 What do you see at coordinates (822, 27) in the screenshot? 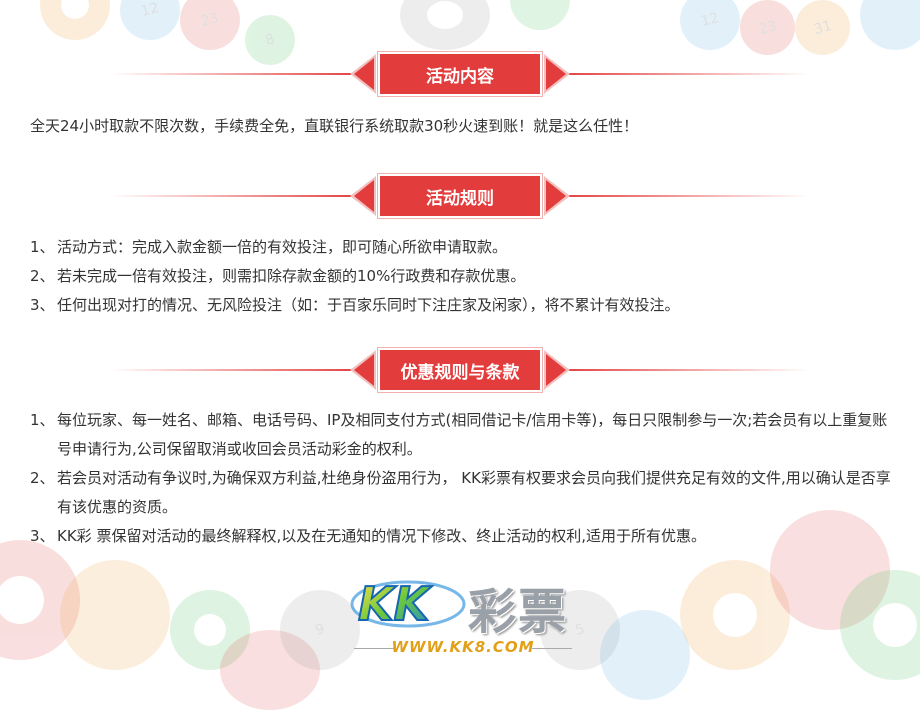
I see `lottery-ball-icon: 31` at bounding box center [822, 27].